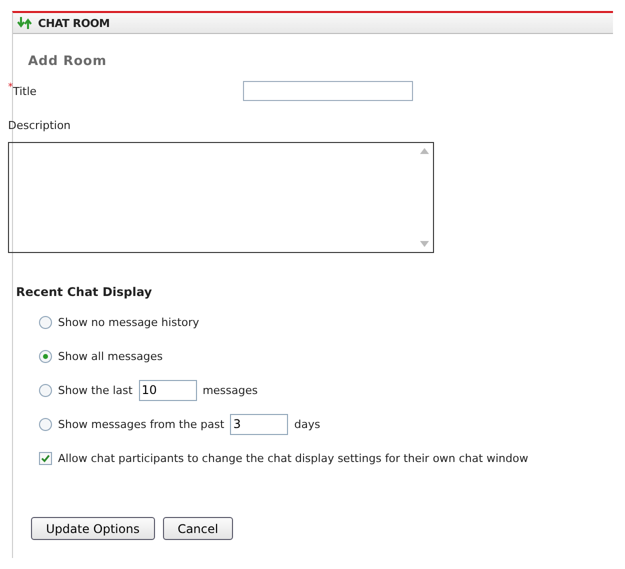 This screenshot has width=625, height=569. What do you see at coordinates (25, 91) in the screenshot?
I see `title-label: Title` at bounding box center [25, 91].